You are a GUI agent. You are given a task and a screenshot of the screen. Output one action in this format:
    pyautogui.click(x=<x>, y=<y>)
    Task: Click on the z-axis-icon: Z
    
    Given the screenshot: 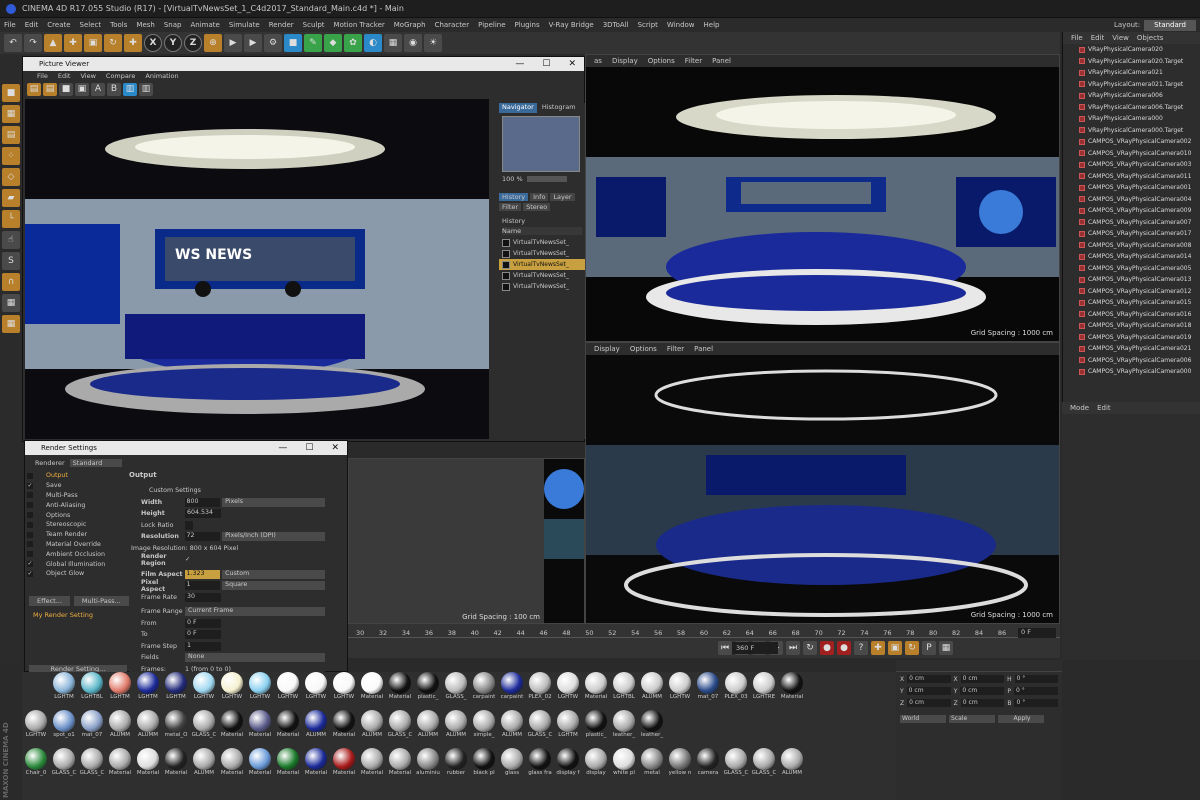 What is the action you would take?
    pyautogui.click(x=193, y=43)
    